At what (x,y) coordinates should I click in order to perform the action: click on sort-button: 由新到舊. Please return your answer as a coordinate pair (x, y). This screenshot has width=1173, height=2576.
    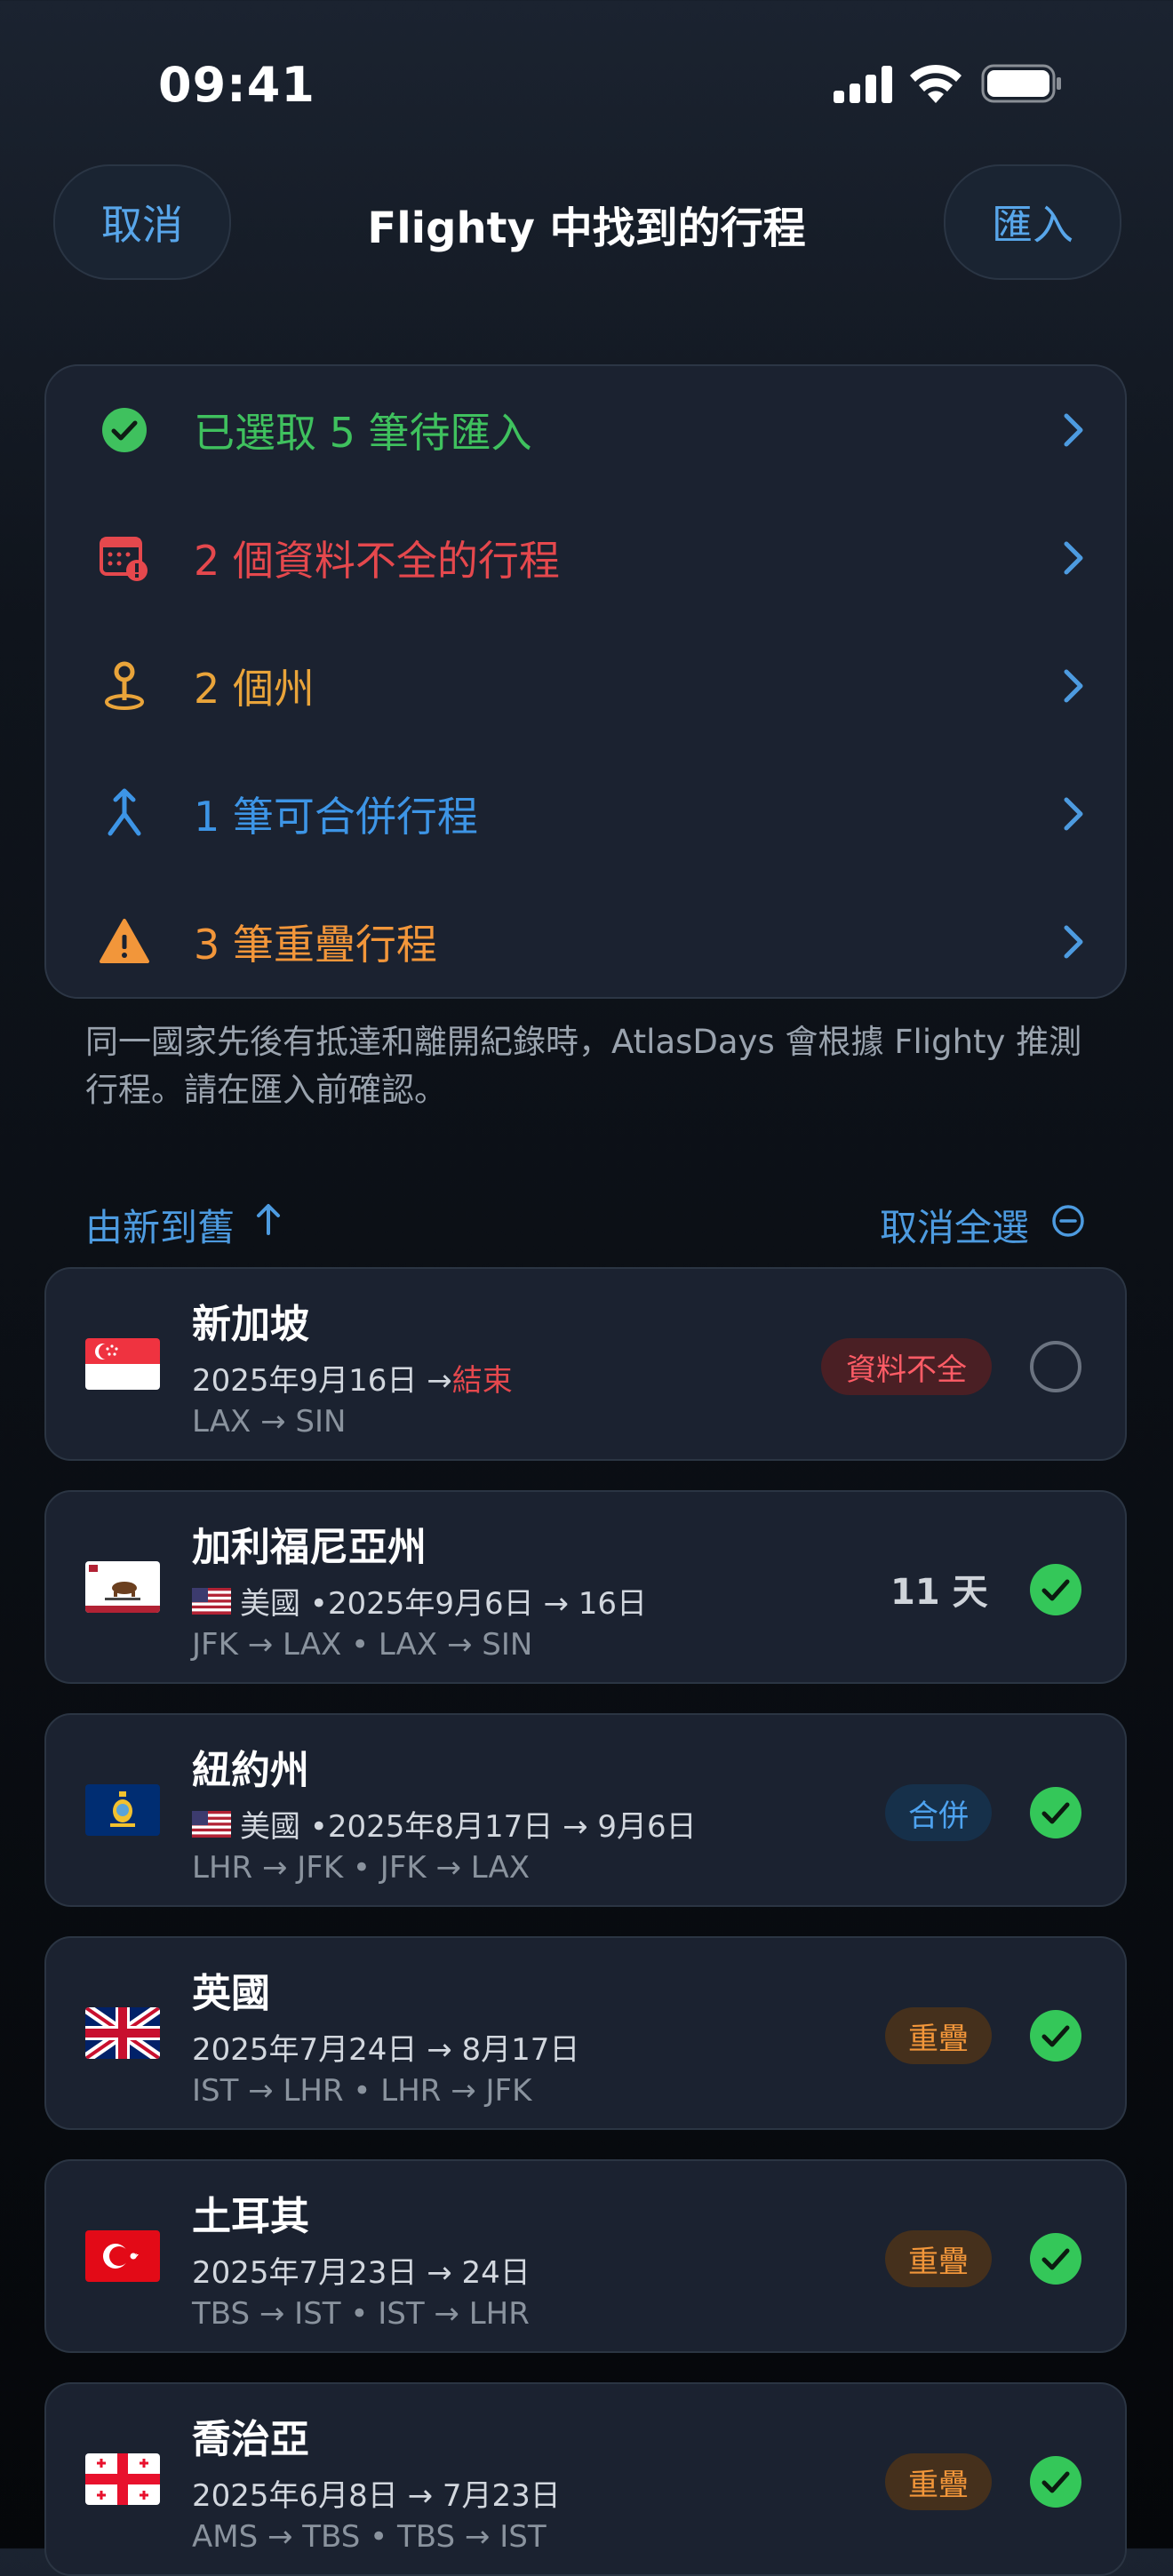
    Looking at the image, I should click on (160, 1225).